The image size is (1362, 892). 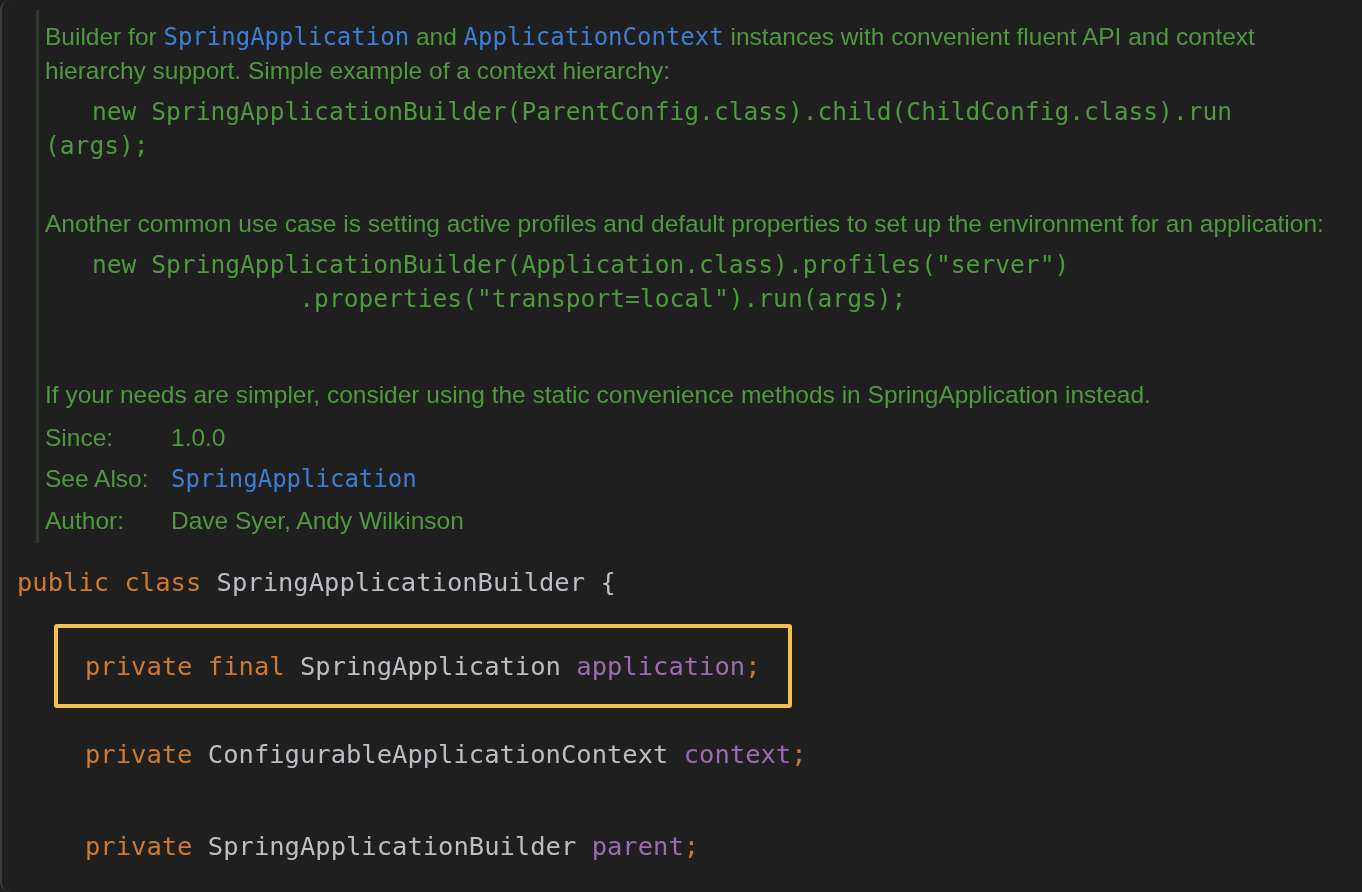 What do you see at coordinates (392, 846) in the screenshot?
I see `code-line: private SpringApplicationBuilder parent;` at bounding box center [392, 846].